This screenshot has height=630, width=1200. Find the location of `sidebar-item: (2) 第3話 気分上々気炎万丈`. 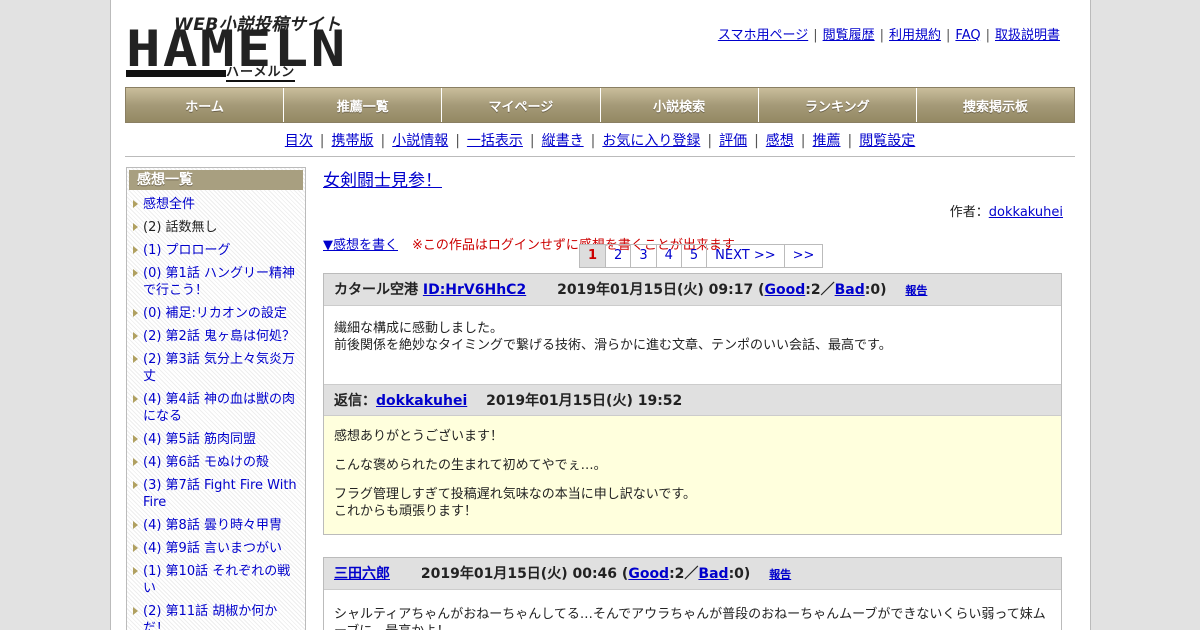

sidebar-item: (2) 第3話 気分上々気炎万丈 is located at coordinates (216, 368).